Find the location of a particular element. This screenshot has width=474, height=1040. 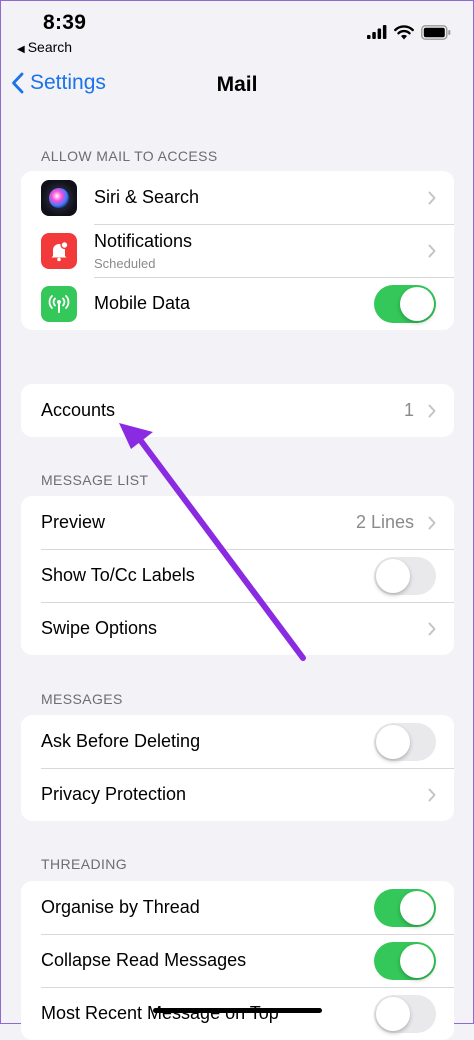

show-tocc-toggle is located at coordinates (405, 575).